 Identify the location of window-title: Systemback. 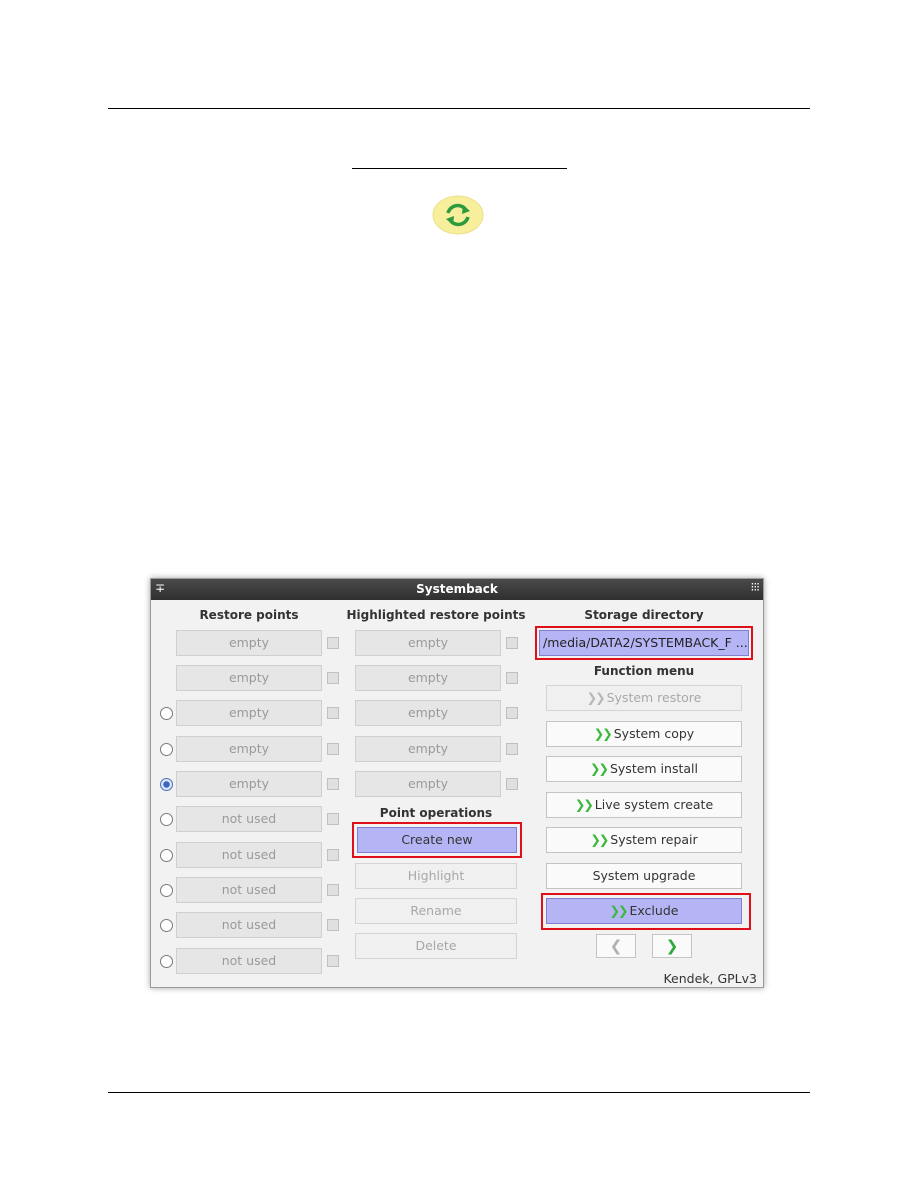
(457, 589).